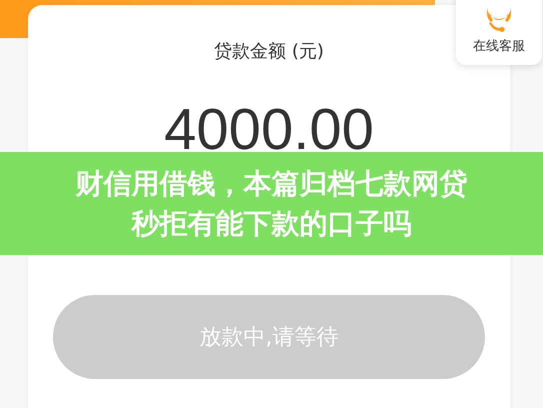  Describe the element at coordinates (271, 204) in the screenshot. I see `banner-title: 财信用借钱，本篇归档七款网贷秒拒有能下款的口子吗` at that location.